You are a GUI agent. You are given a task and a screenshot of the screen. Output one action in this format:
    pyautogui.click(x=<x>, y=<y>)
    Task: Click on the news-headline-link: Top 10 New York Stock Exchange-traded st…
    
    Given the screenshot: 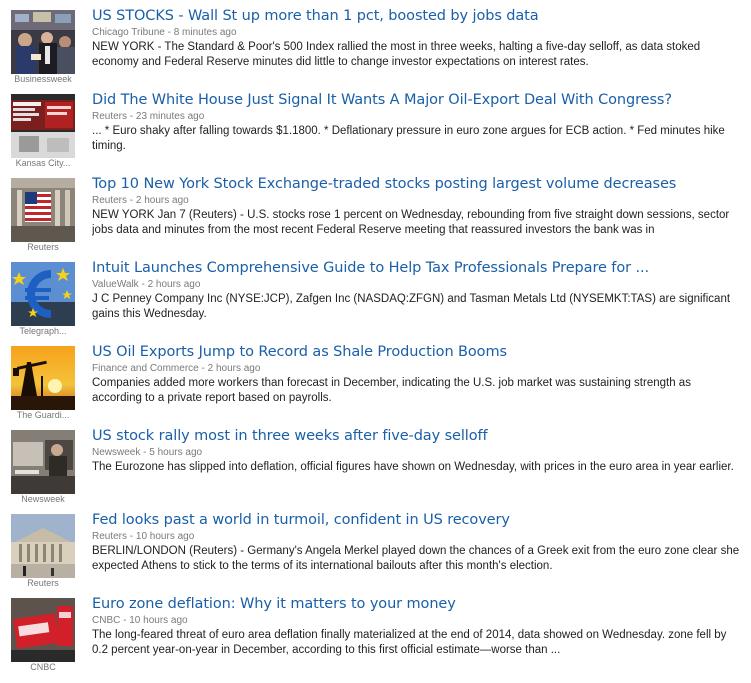 What is the action you would take?
    pyautogui.click(x=417, y=184)
    